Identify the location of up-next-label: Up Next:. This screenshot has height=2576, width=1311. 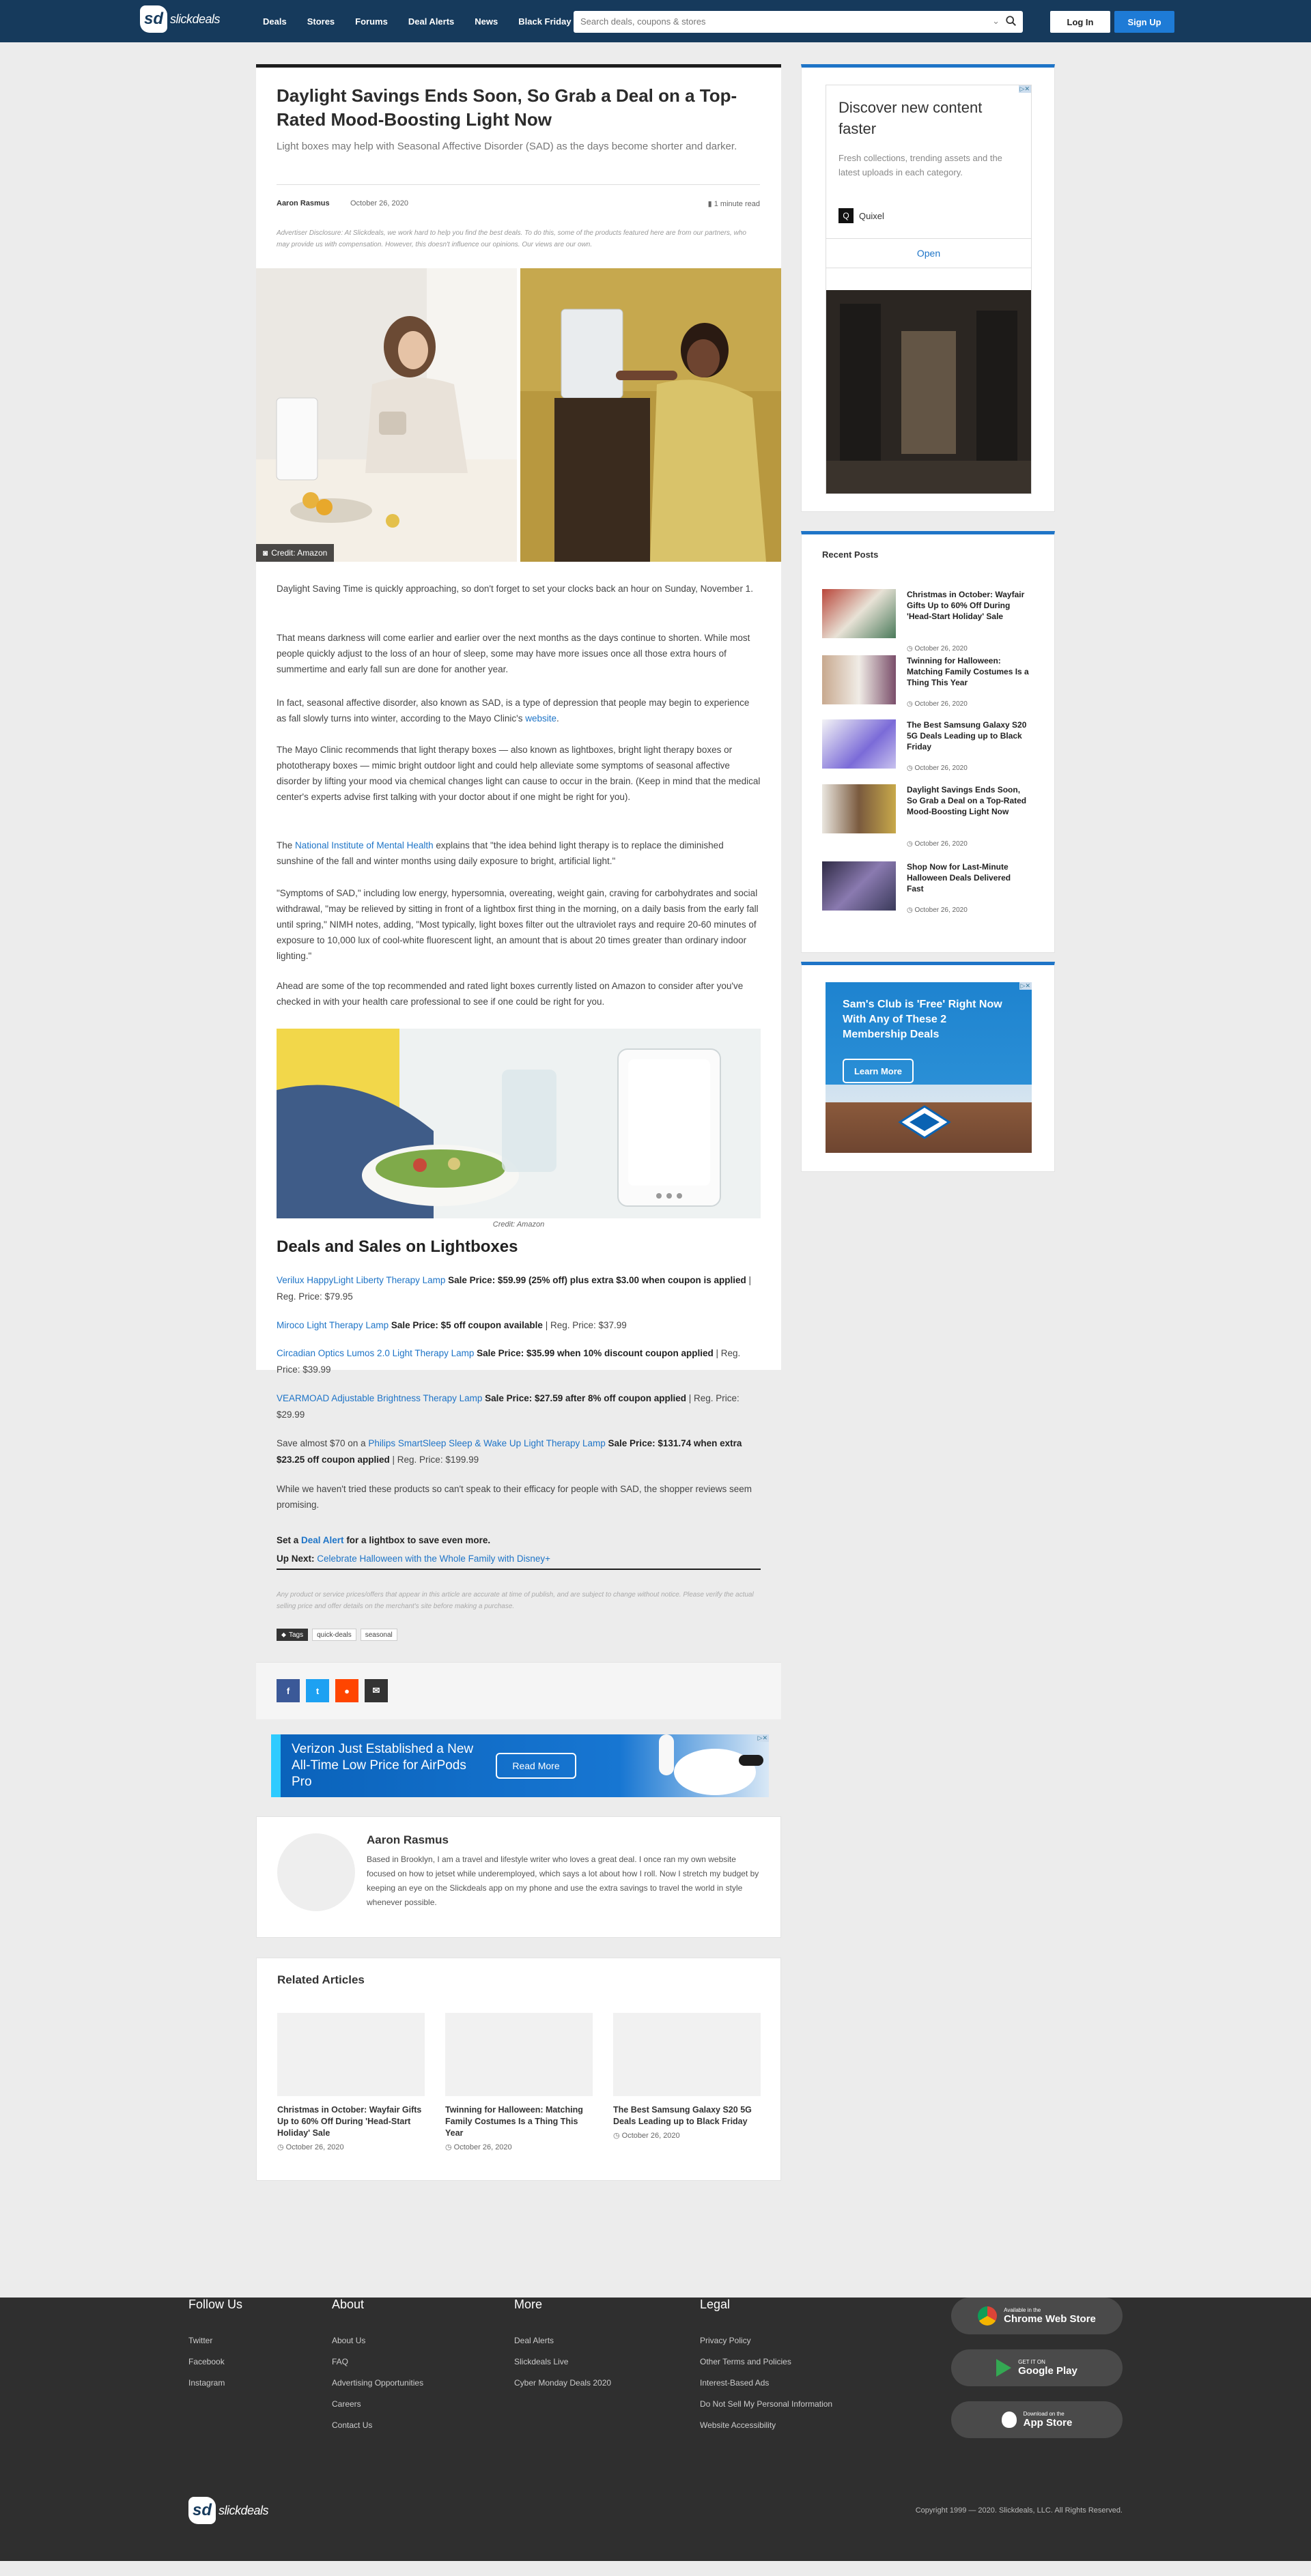
(297, 1559).